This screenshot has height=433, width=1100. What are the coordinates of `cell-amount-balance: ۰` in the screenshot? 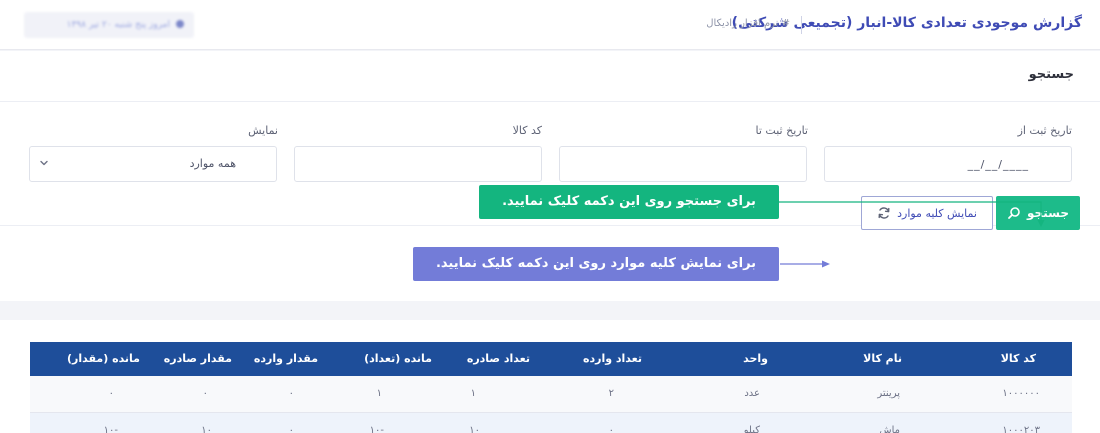 It's located at (111, 393).